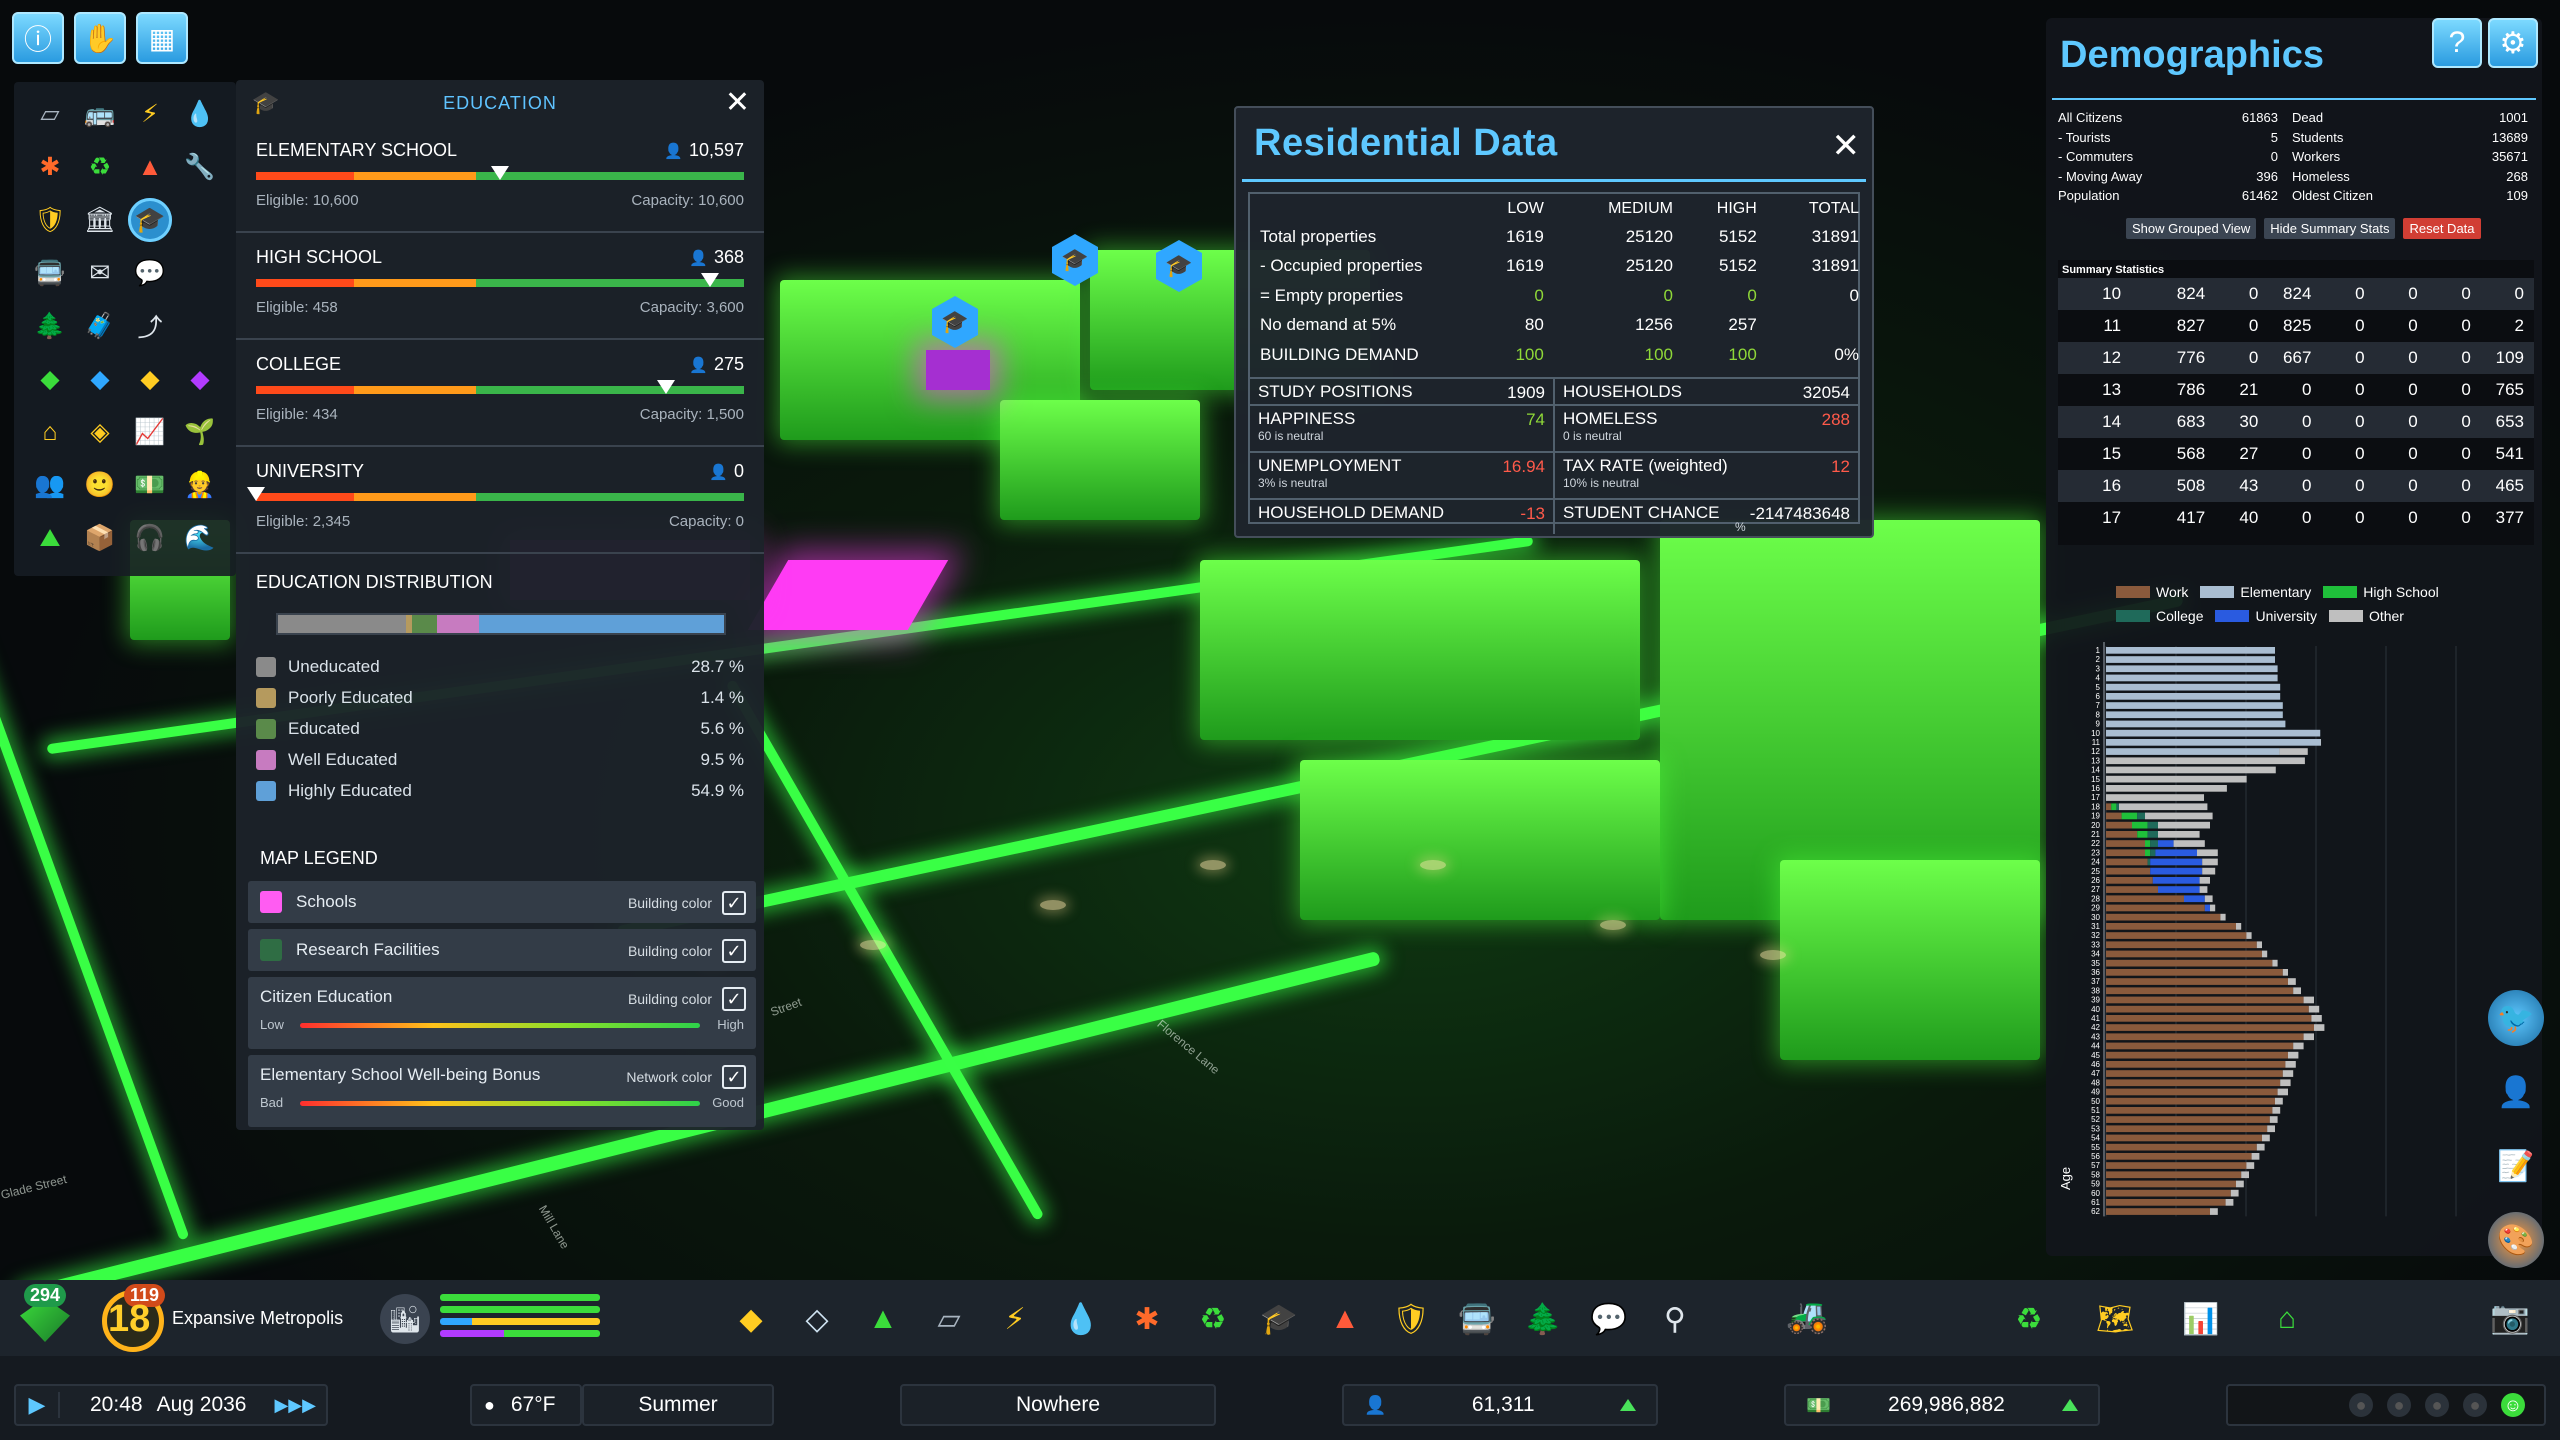 This screenshot has height=1440, width=2560. What do you see at coordinates (2516, 1240) in the screenshot?
I see `radio-icon: 🎨` at bounding box center [2516, 1240].